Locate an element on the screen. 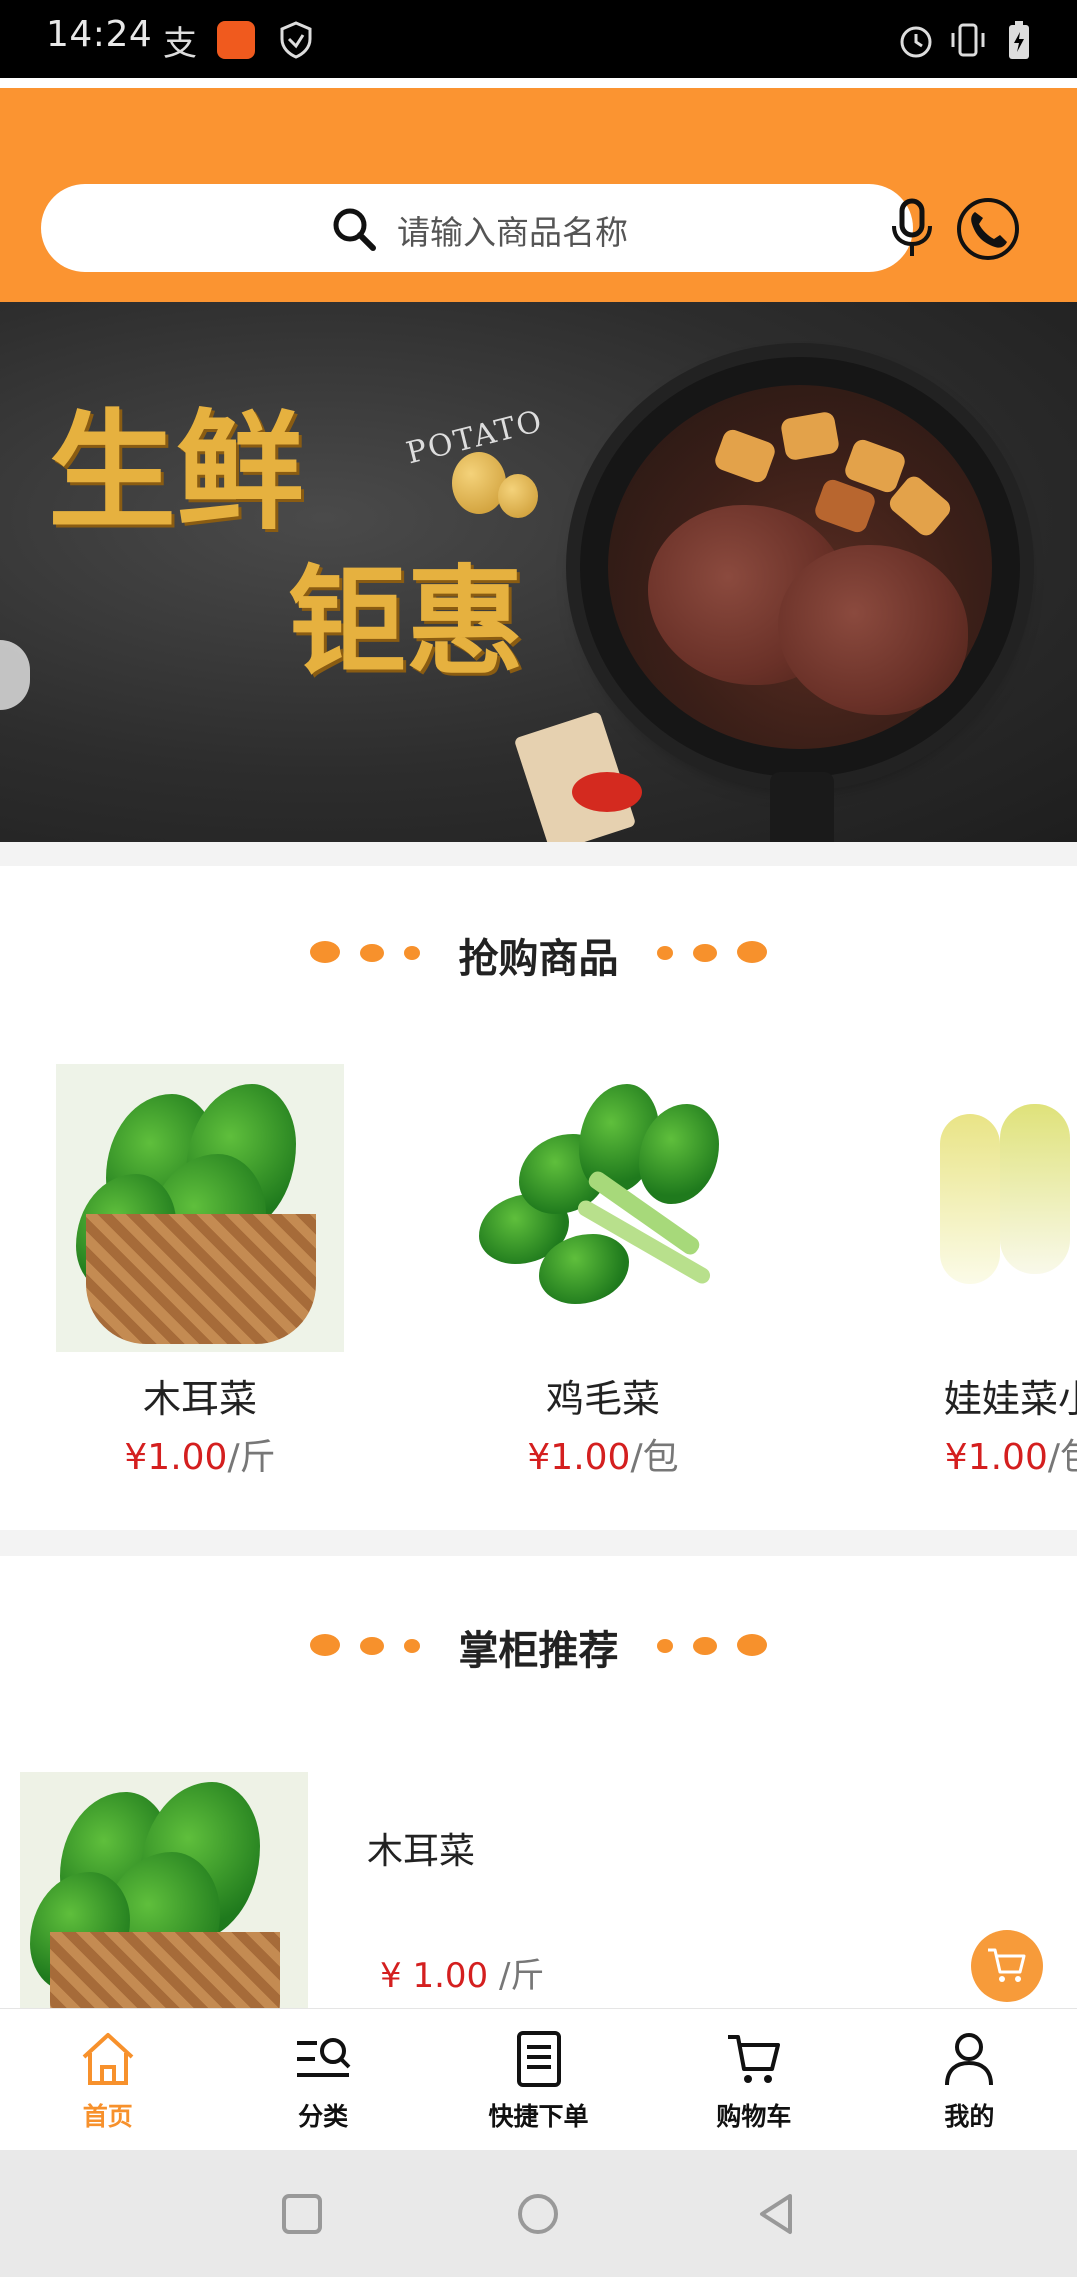 The height and width of the screenshot is (2277, 1077). shield-icon is located at coordinates (296, 40).